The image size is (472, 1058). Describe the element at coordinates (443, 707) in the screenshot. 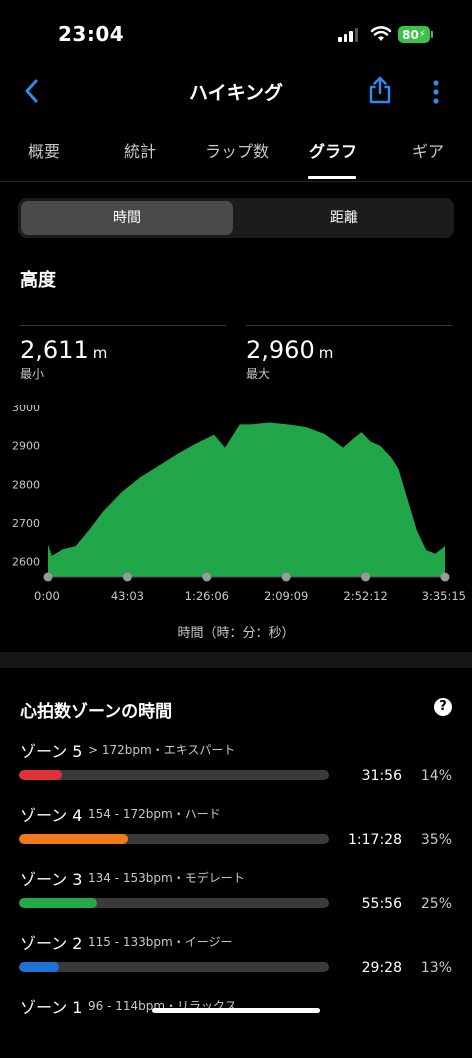

I see `help-icon: ?` at that location.